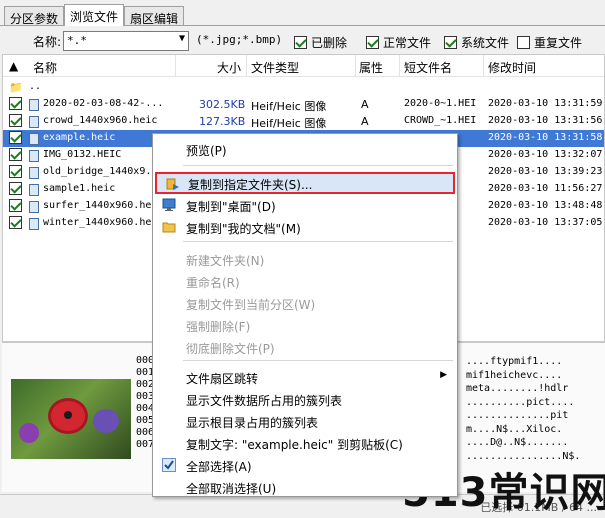  What do you see at coordinates (305, 227) in the screenshot?
I see `menu-item: 复制到"我的文档"(M)` at bounding box center [305, 227].